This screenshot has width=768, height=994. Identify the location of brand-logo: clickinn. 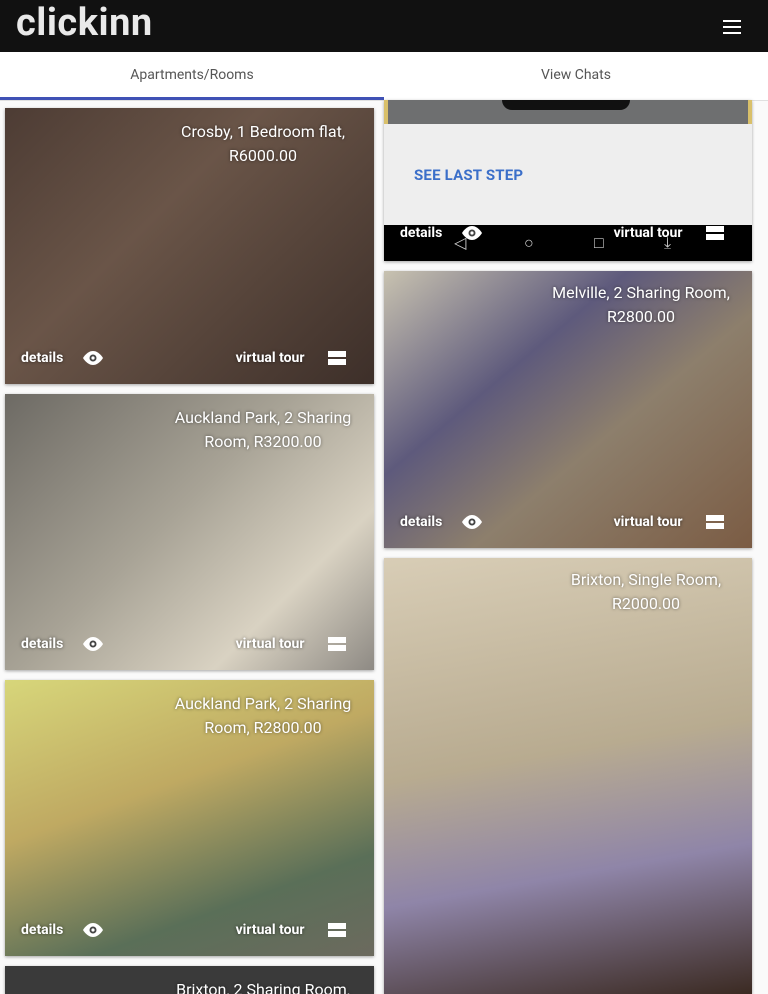
(84, 23).